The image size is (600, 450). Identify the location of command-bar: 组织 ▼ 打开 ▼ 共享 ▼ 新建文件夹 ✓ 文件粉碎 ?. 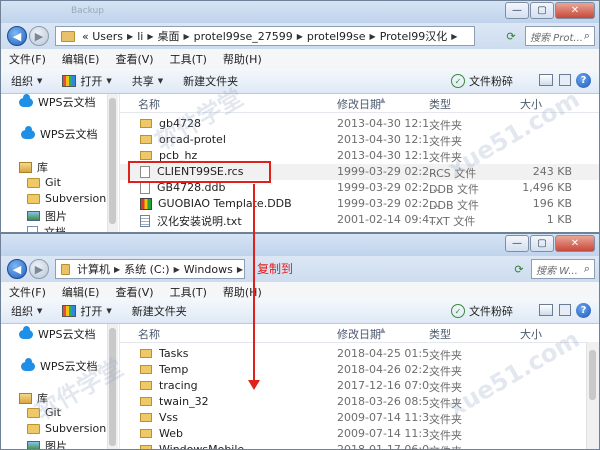
(300, 81).